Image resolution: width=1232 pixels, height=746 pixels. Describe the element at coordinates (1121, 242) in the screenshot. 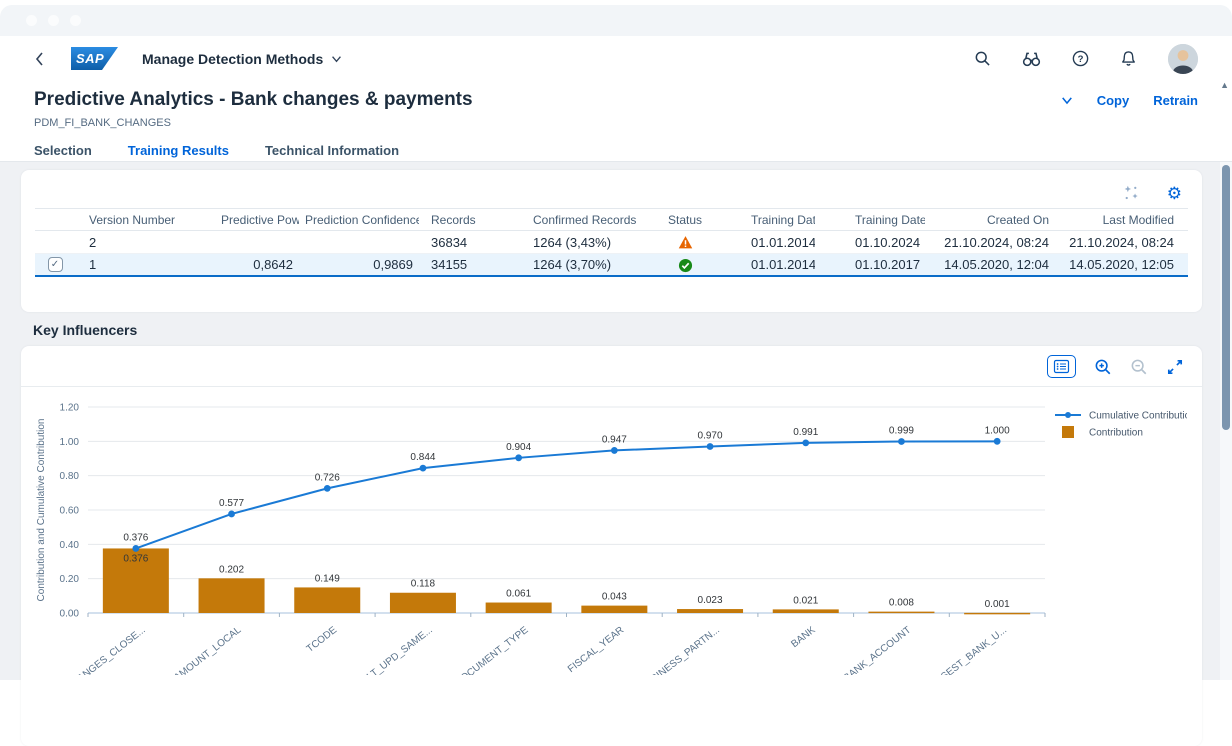

I see `cell-last_modified: 21.10.2024, 08:24` at that location.